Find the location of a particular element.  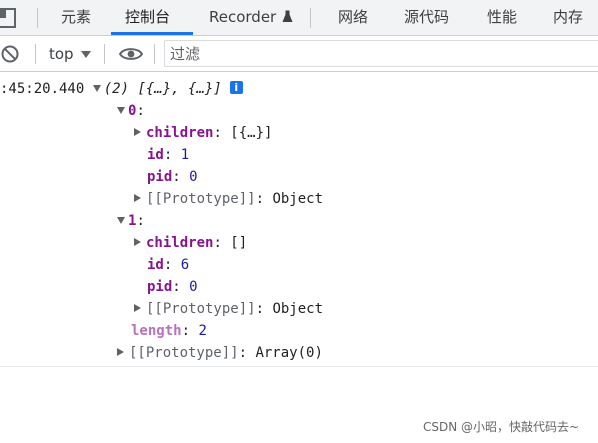

active-tab-indicator is located at coordinates (152, 33).